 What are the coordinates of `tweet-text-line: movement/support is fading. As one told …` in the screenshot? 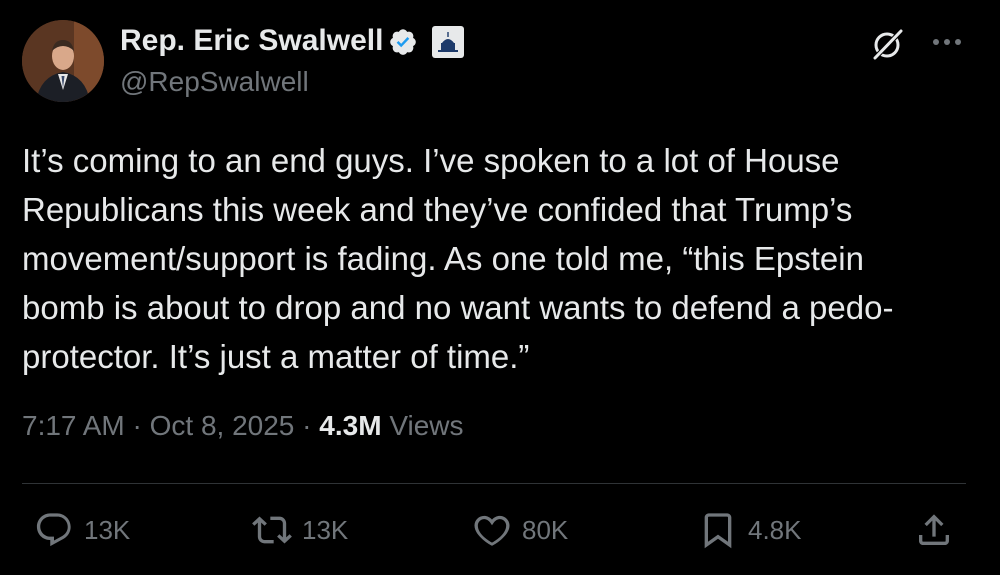 It's located at (443, 258).